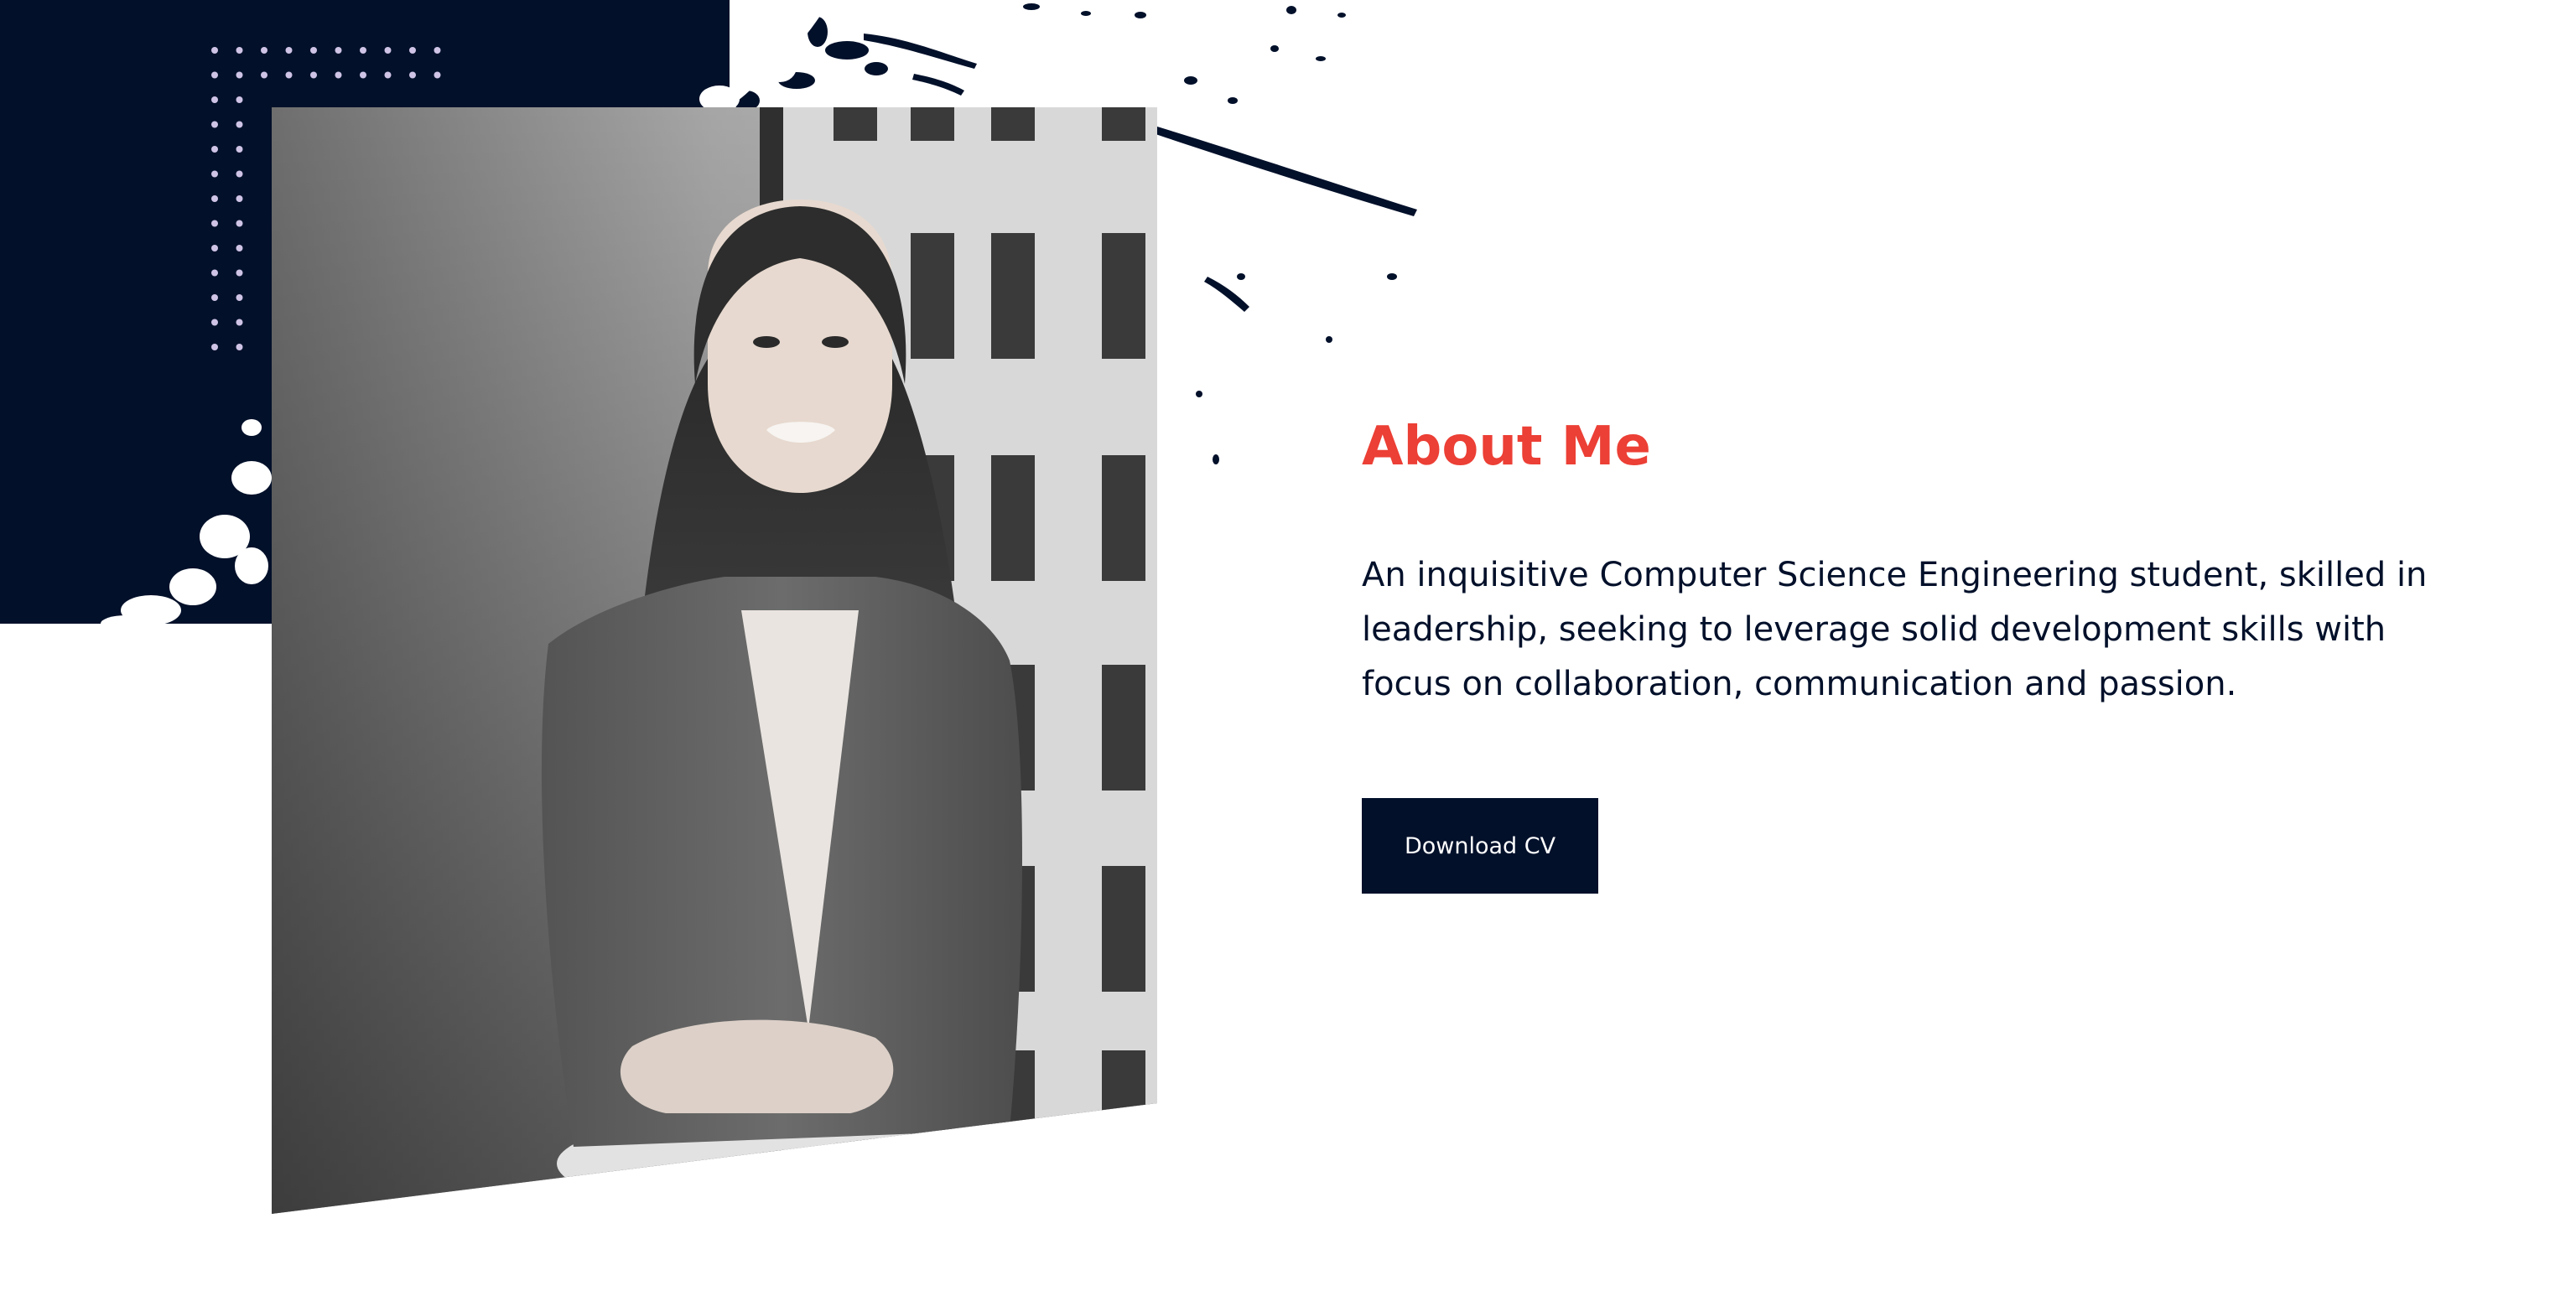 The width and height of the screenshot is (2576, 1296). What do you see at coordinates (1480, 846) in the screenshot?
I see `download-cv-button: Download CV` at bounding box center [1480, 846].